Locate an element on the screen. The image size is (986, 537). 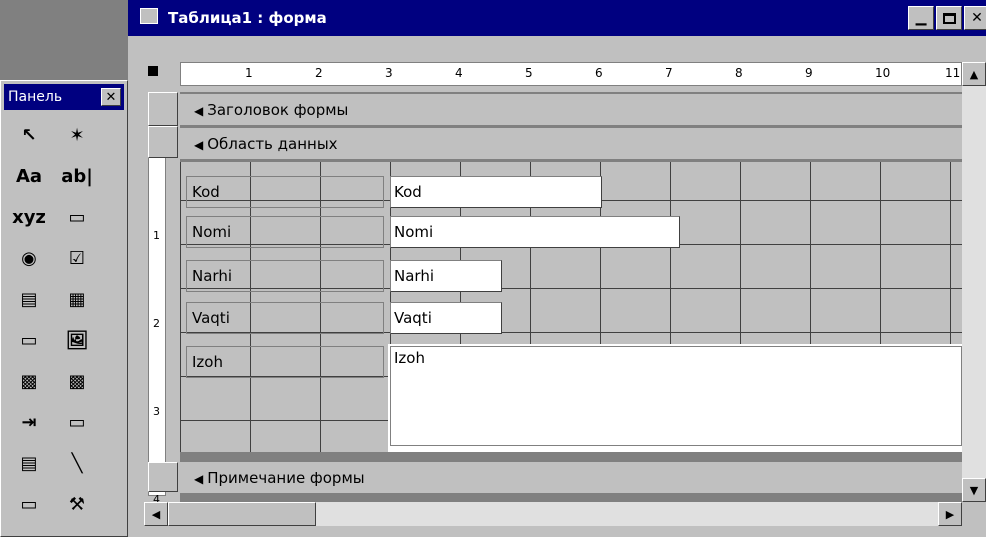
window-title: Таблица1 : форма is located at coordinates (247, 18).